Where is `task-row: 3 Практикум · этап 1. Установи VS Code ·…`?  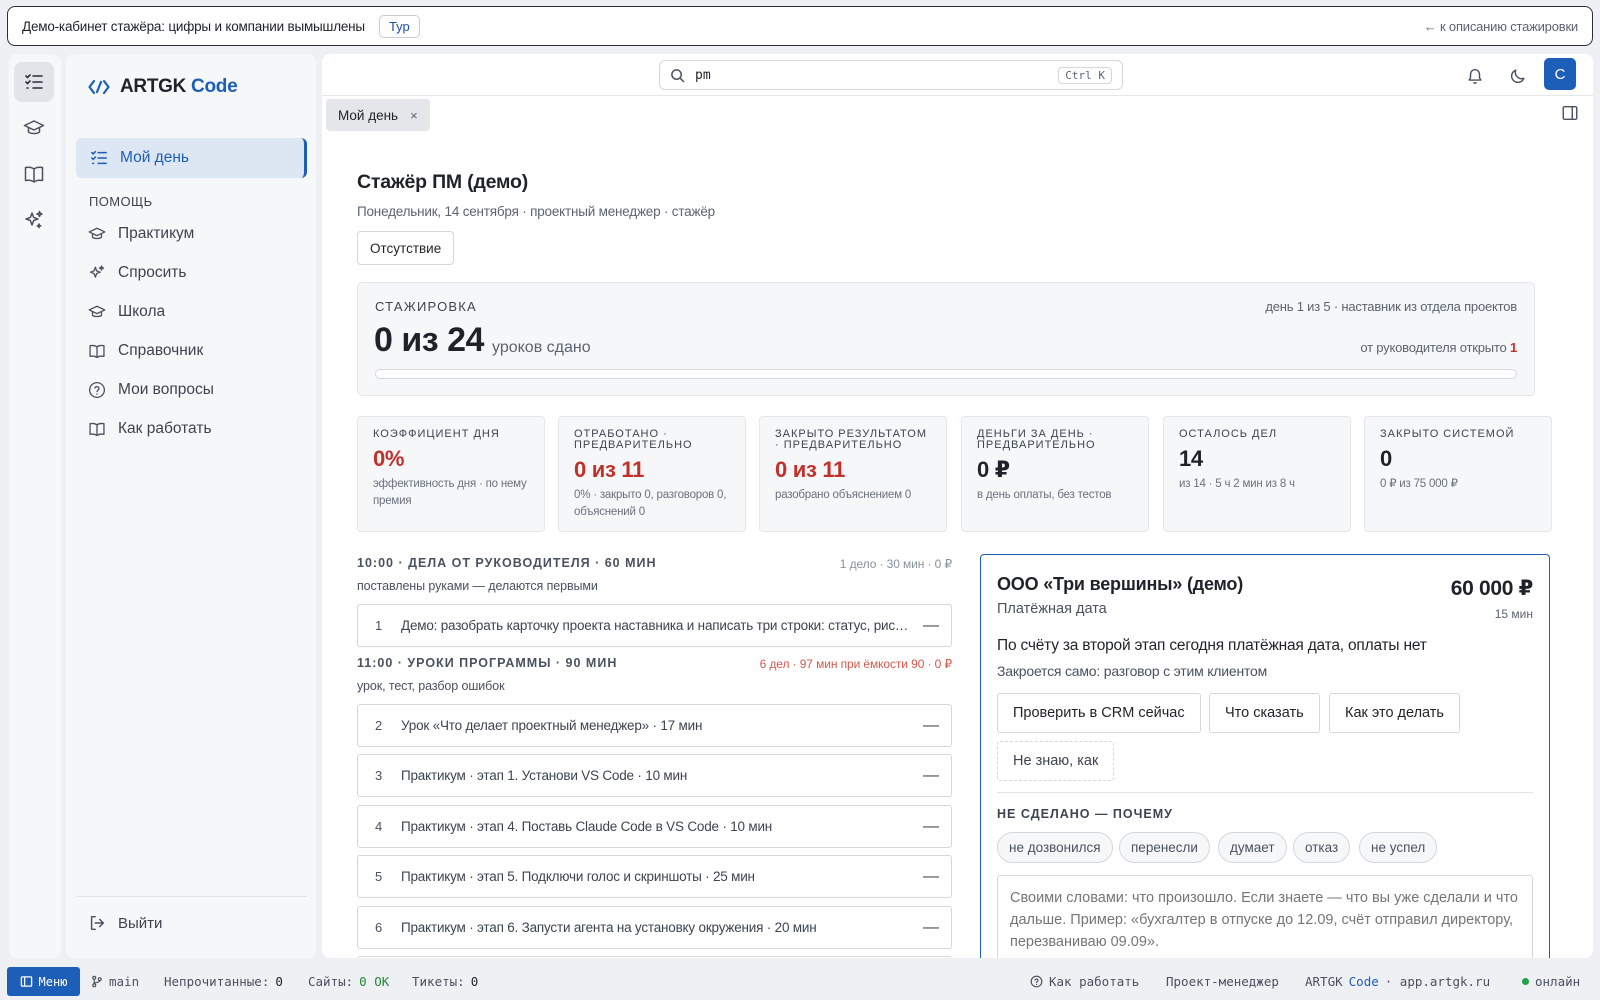 task-row: 3 Практикум · этап 1. Установи VS Code ·… is located at coordinates (654, 775).